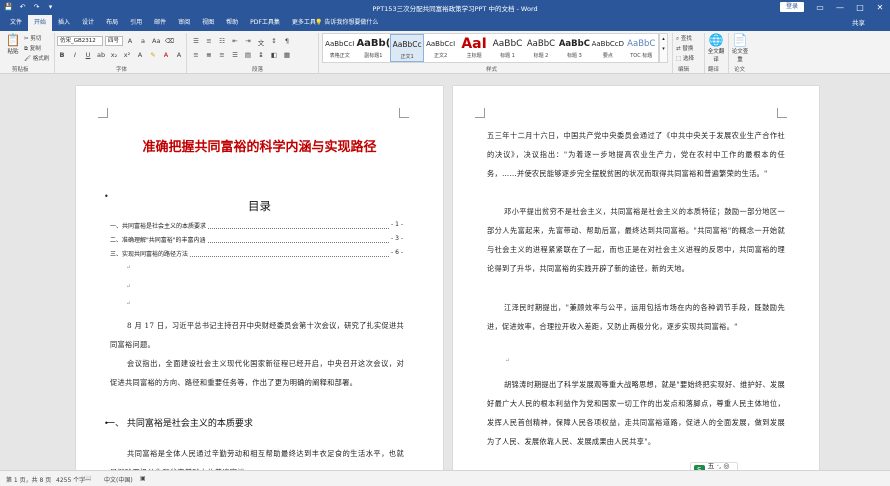 The image size is (890, 486). What do you see at coordinates (160, 23) in the screenshot?
I see `tab-mailings: 邮件` at bounding box center [160, 23].